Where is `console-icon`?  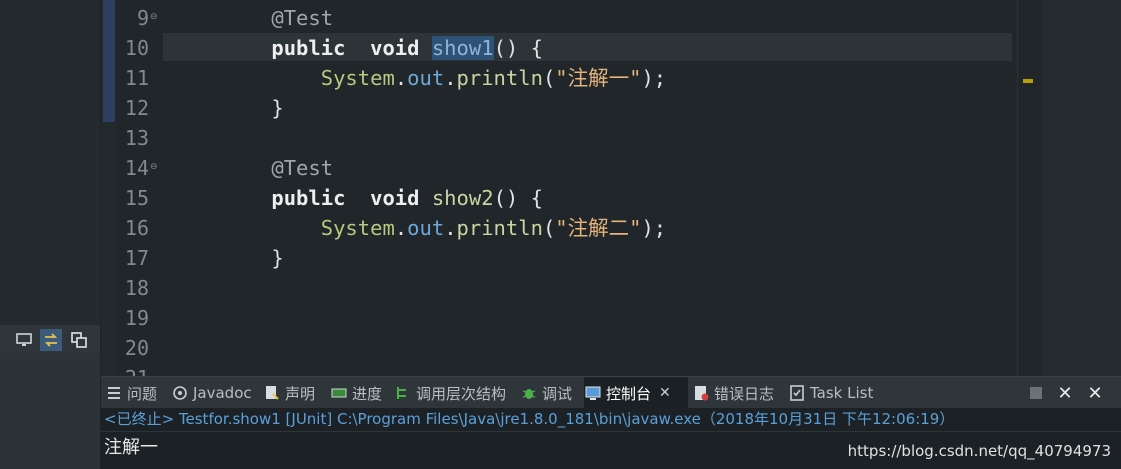
console-icon is located at coordinates (593, 393).